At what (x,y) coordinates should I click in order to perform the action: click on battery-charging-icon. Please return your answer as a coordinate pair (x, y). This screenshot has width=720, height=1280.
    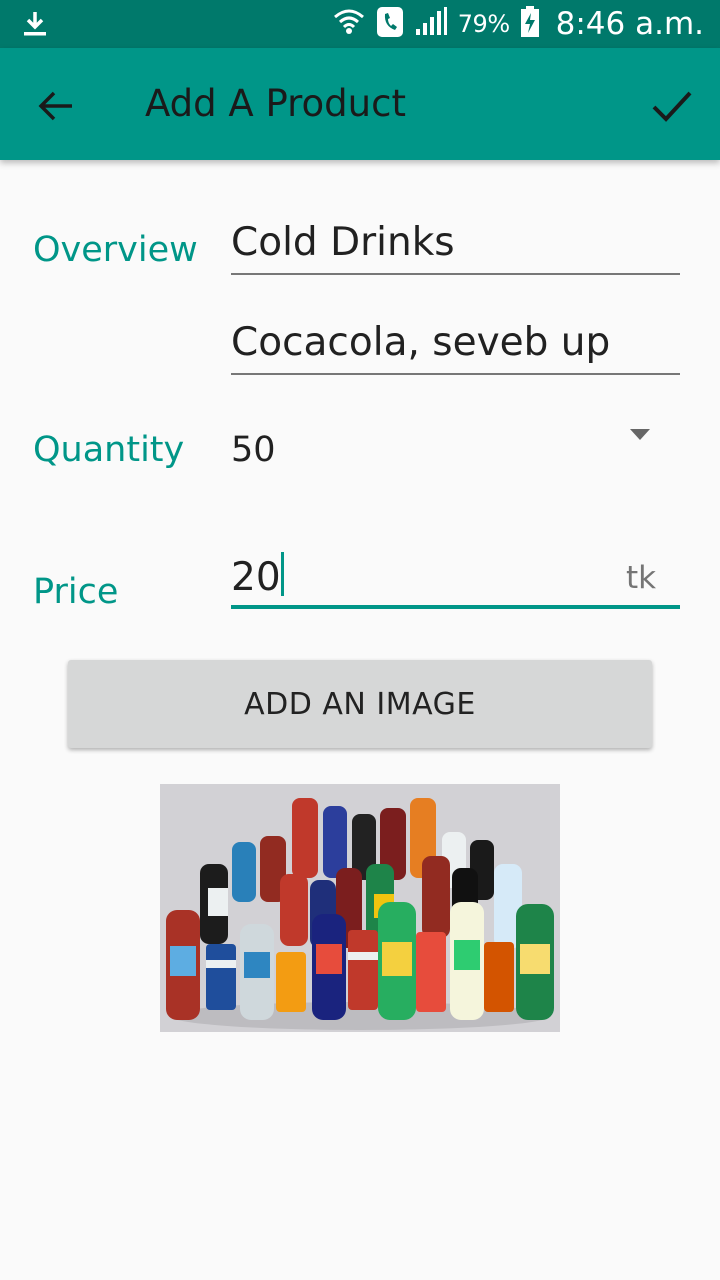
    Looking at the image, I should click on (530, 24).